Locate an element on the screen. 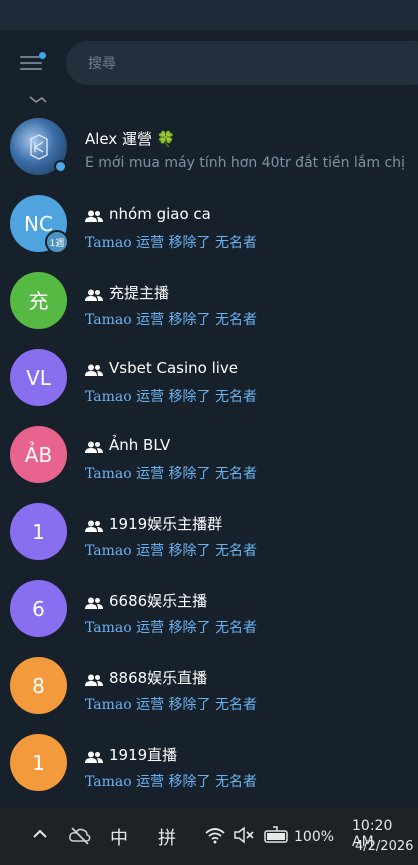 Image resolution: width=418 pixels, height=865 pixels. avatar-logo-icon is located at coordinates (38, 146).